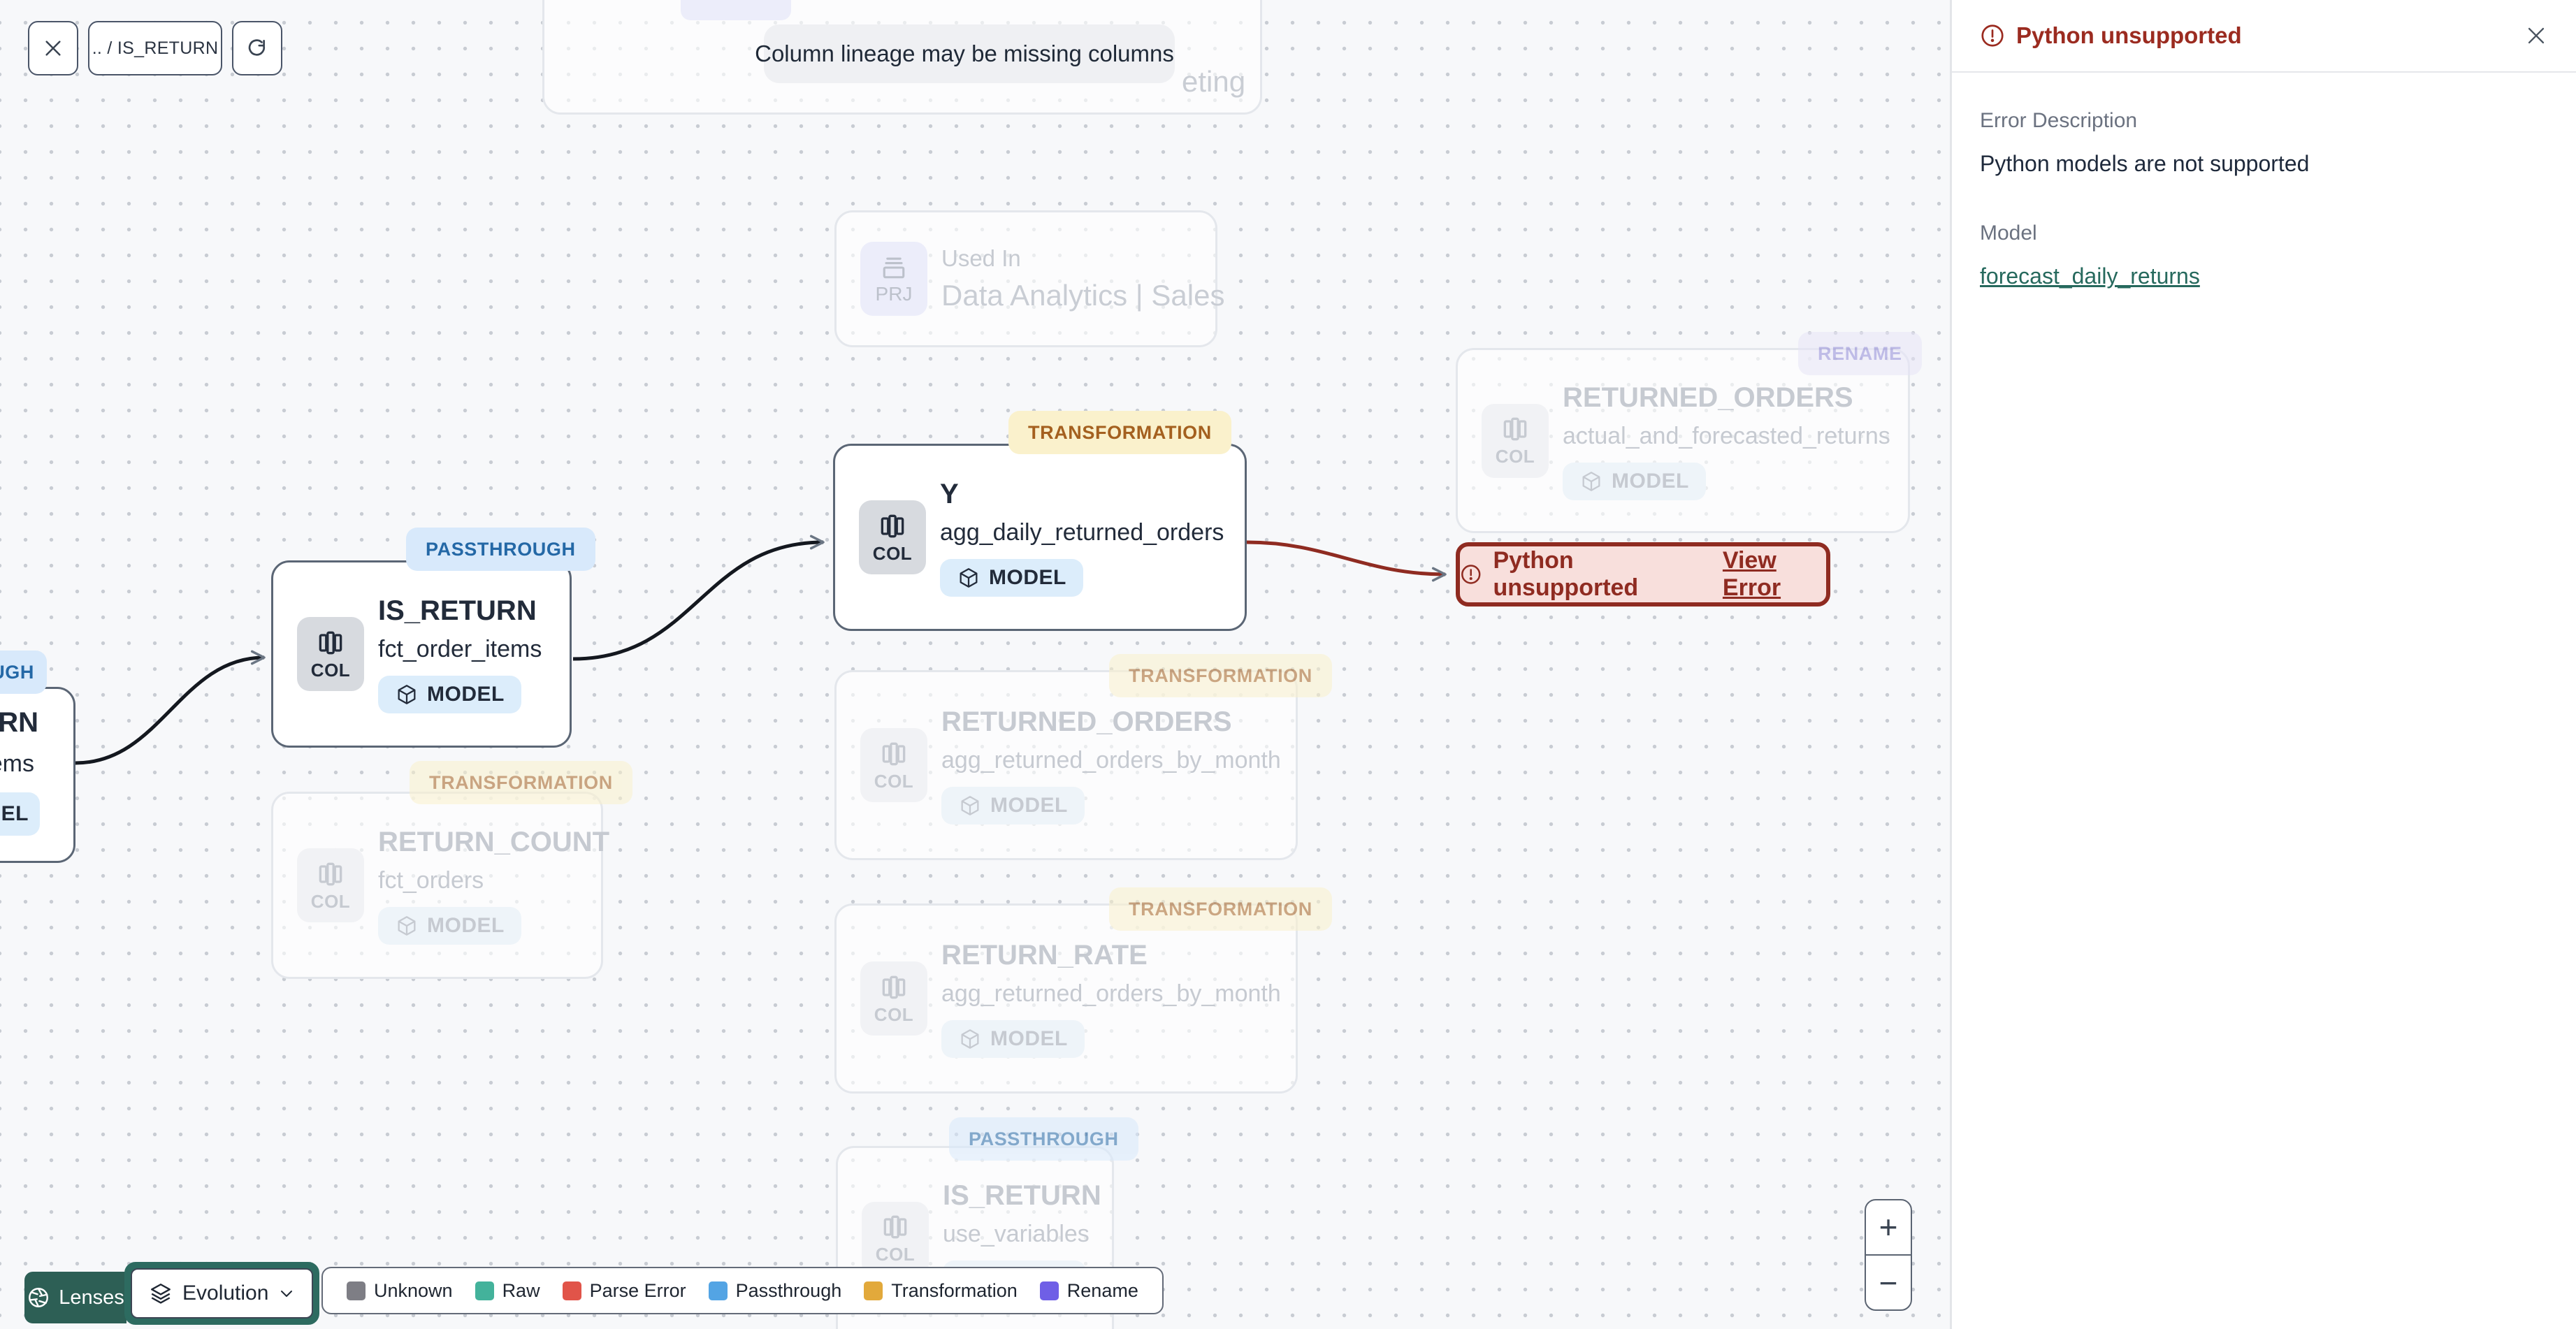 Image resolution: width=2576 pixels, height=1329 pixels. I want to click on close-lineage-button, so click(53, 48).